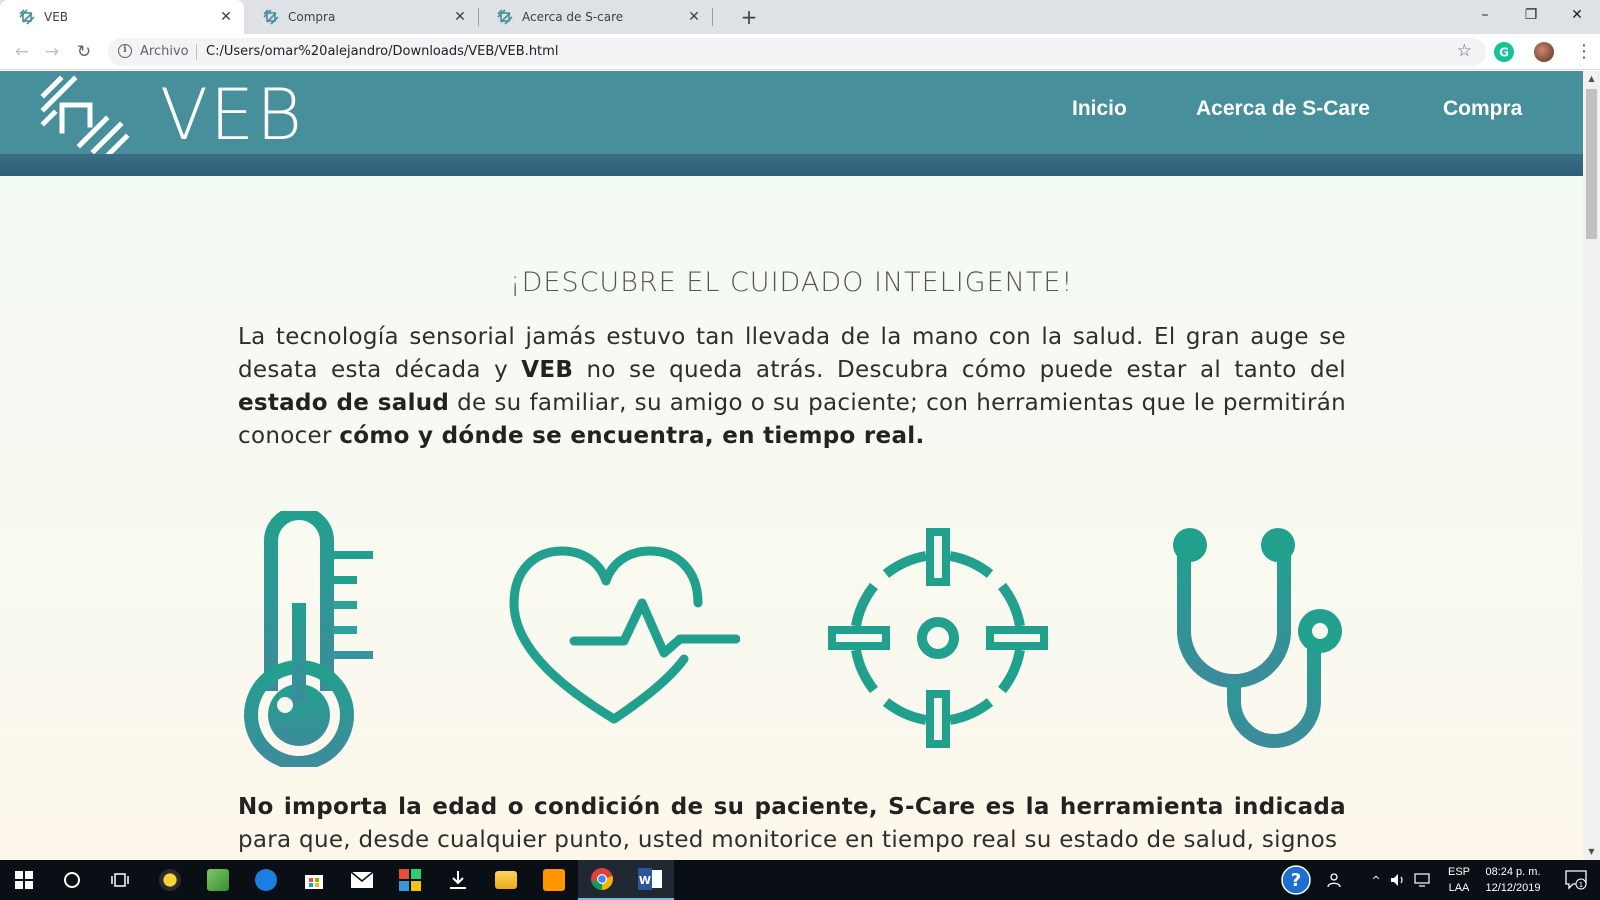  Describe the element at coordinates (85, 117) in the screenshot. I see `veb-logo-mark-icon` at that location.